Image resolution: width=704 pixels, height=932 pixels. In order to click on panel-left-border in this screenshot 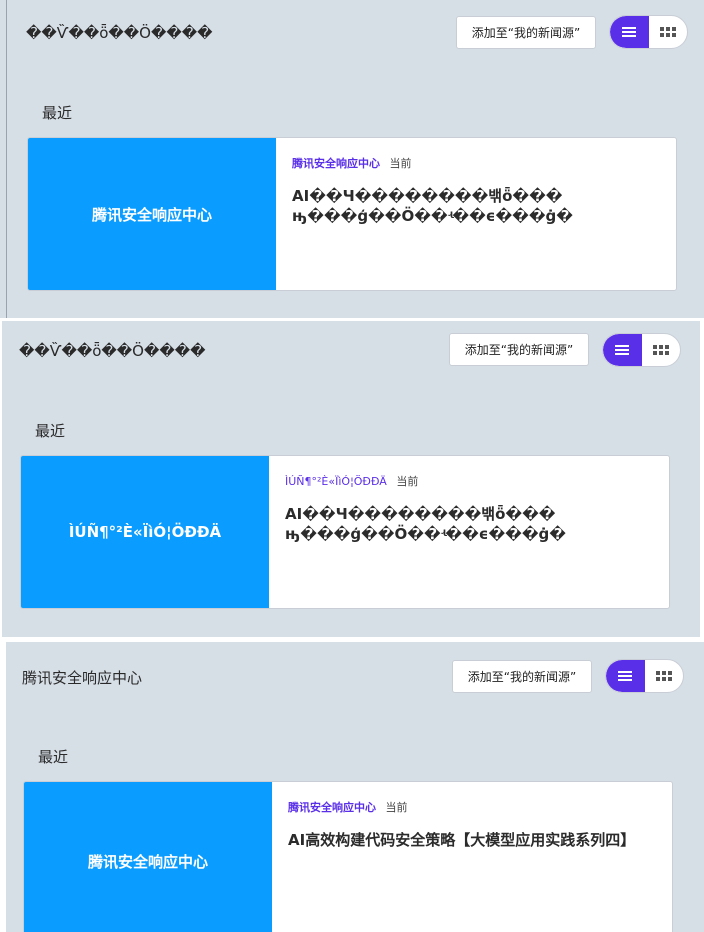, I will do `click(6, 159)`.